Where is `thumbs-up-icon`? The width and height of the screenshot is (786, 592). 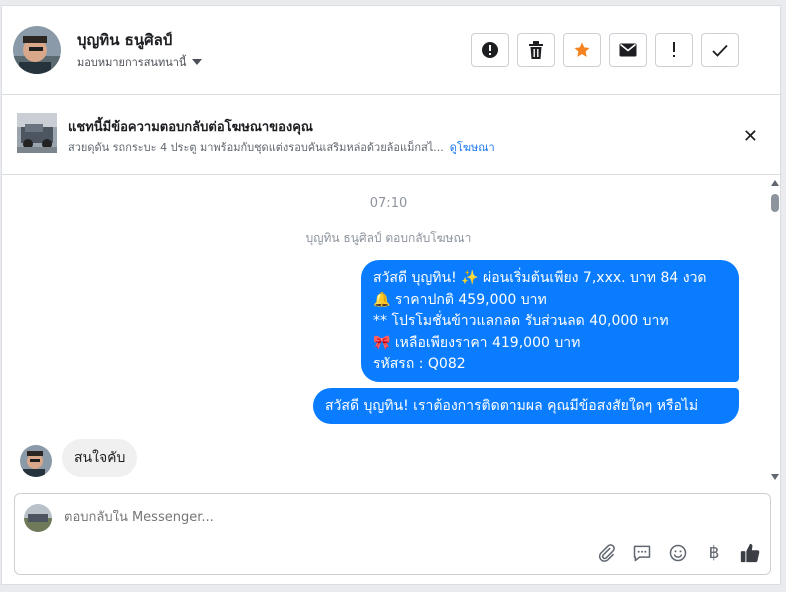 thumbs-up-icon is located at coordinates (750, 553).